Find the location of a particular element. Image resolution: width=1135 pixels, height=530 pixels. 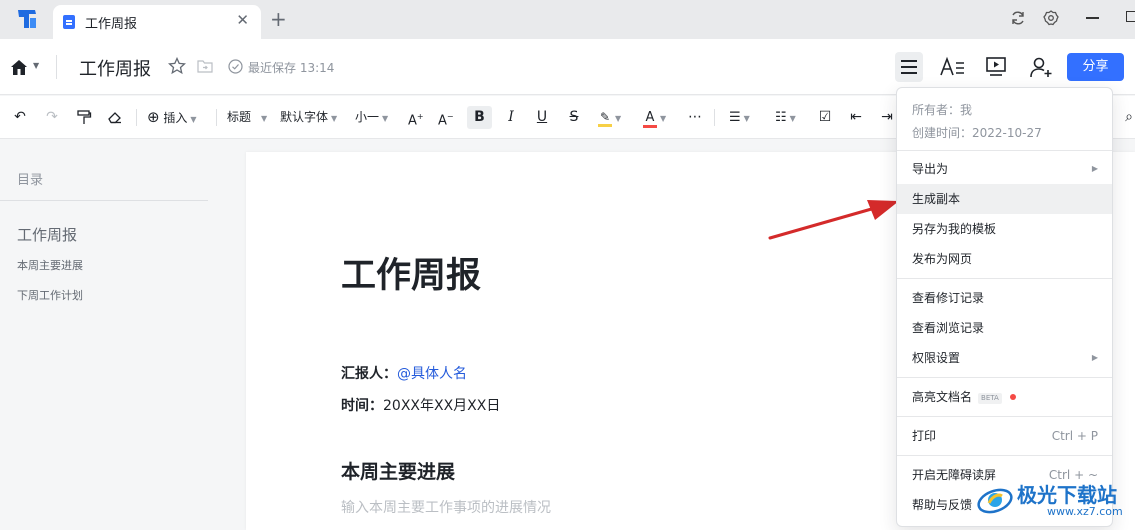

menu-item-permissions: 权限设置 ▶ is located at coordinates (1004, 358).